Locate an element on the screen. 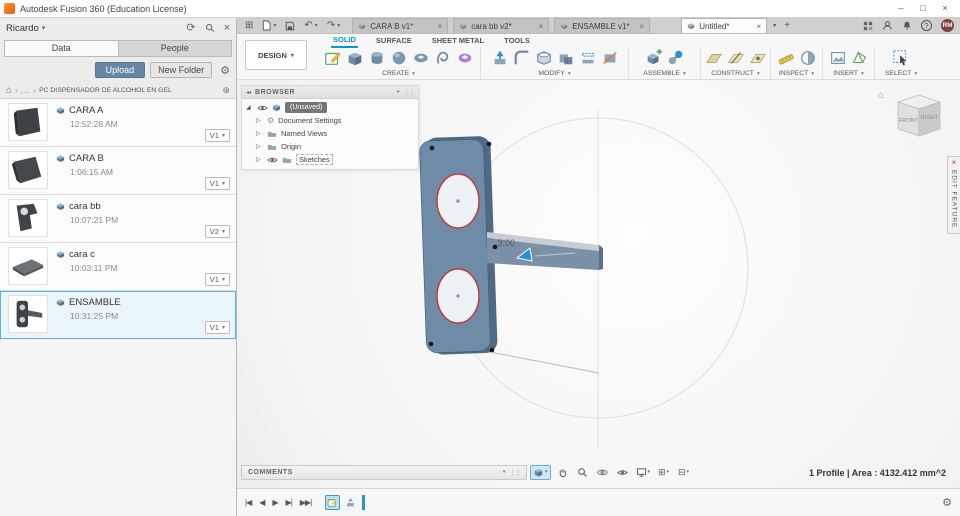 The width and height of the screenshot is (960, 516). save-icon is located at coordinates (290, 26).